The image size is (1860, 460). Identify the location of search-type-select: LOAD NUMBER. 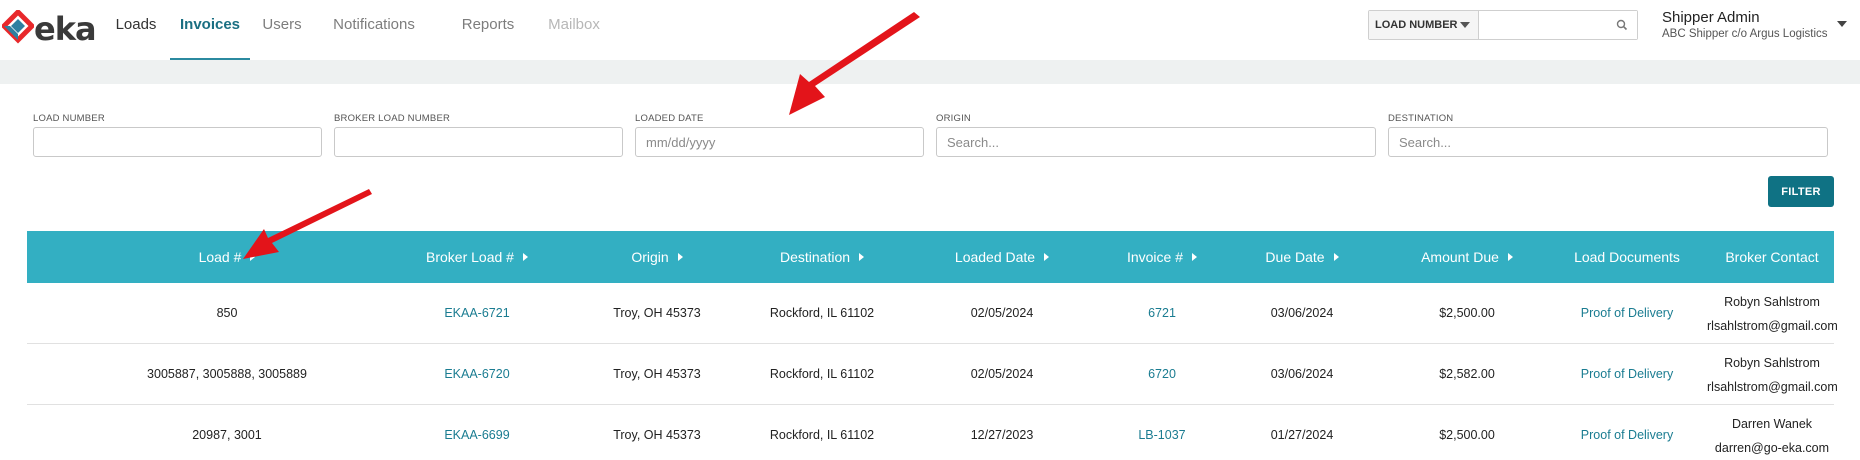
(1424, 25).